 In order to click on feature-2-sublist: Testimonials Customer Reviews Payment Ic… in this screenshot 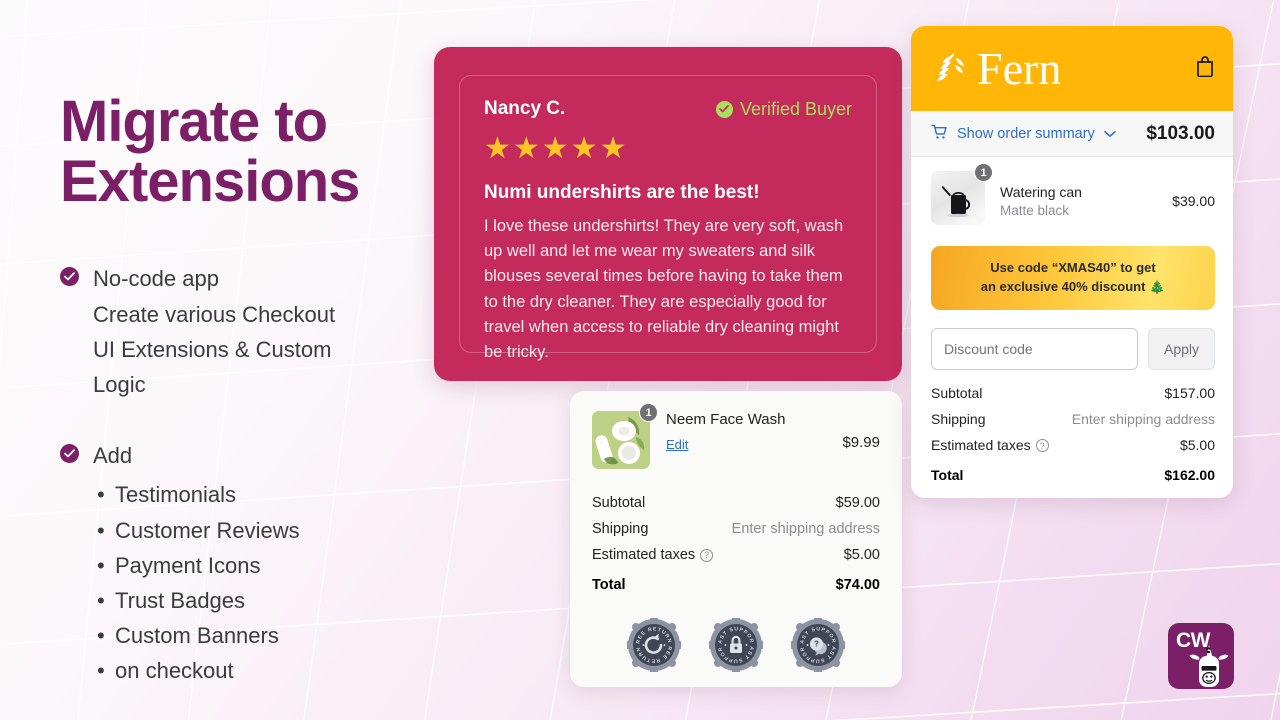, I will do `click(196, 582)`.